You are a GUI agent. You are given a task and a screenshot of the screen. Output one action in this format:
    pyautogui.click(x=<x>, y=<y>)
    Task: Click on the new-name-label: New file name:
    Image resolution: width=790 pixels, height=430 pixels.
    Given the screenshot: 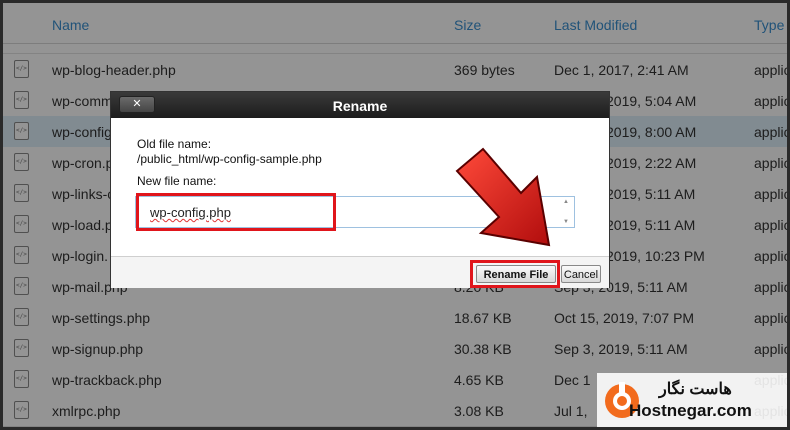 What is the action you would take?
    pyautogui.click(x=177, y=181)
    